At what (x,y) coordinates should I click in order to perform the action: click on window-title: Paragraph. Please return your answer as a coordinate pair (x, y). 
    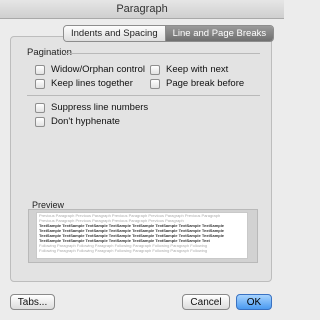
    Looking at the image, I should click on (142, 9).